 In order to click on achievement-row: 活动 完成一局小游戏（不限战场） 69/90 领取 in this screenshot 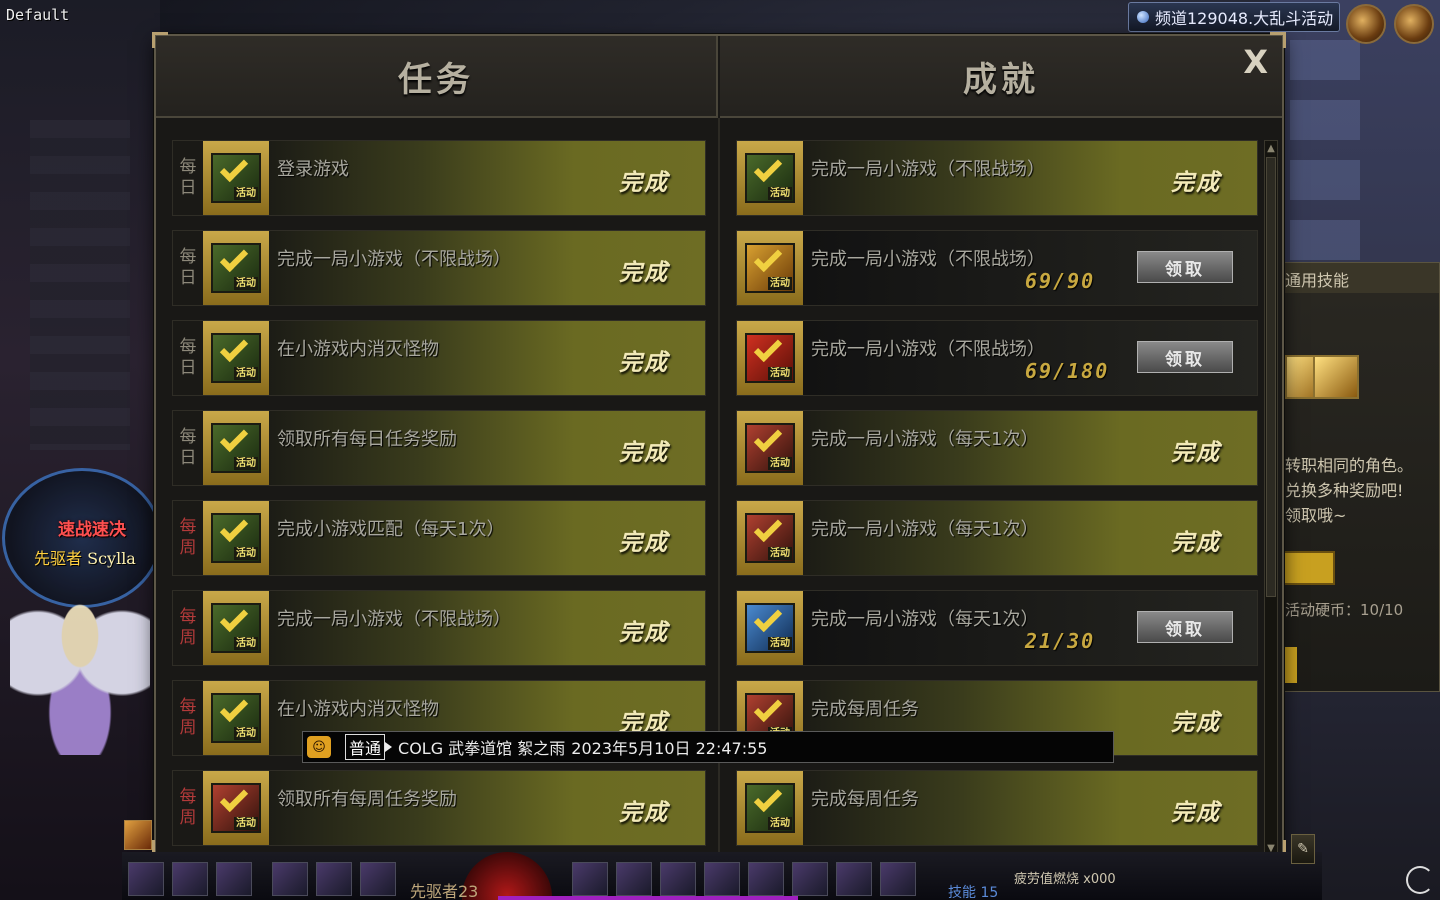, I will do `click(997, 268)`.